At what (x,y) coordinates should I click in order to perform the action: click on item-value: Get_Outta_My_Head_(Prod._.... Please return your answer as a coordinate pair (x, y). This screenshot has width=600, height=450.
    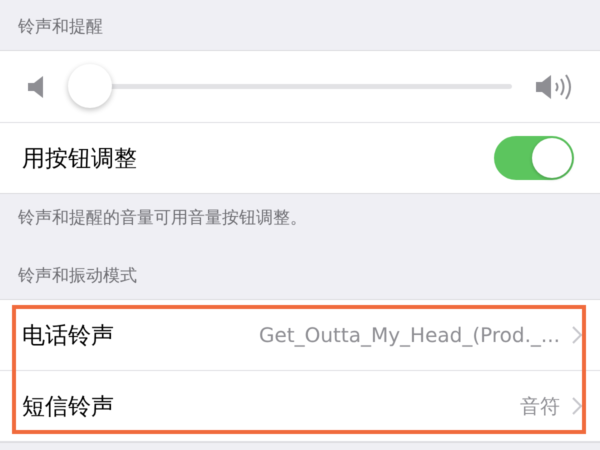
    Looking at the image, I should click on (409, 335).